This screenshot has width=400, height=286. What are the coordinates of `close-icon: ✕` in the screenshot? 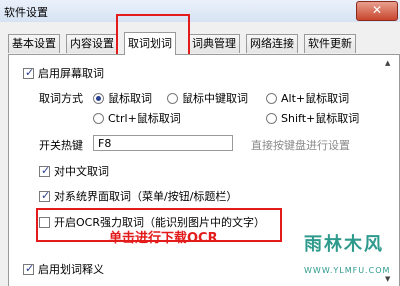 It's located at (377, 10).